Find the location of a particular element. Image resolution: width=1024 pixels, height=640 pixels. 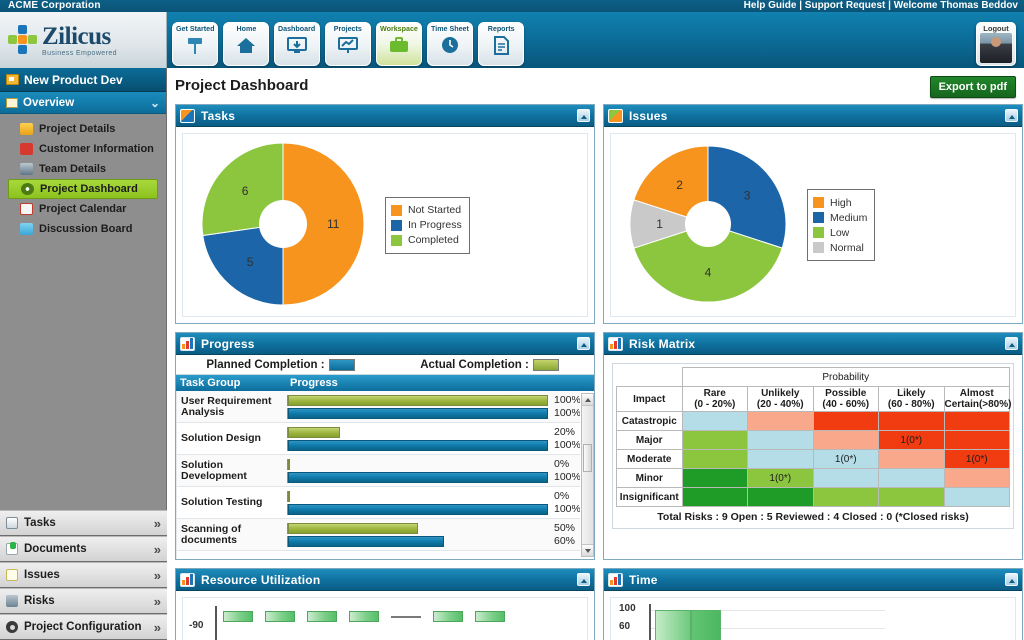

scroll-down-icon is located at coordinates (587, 550).